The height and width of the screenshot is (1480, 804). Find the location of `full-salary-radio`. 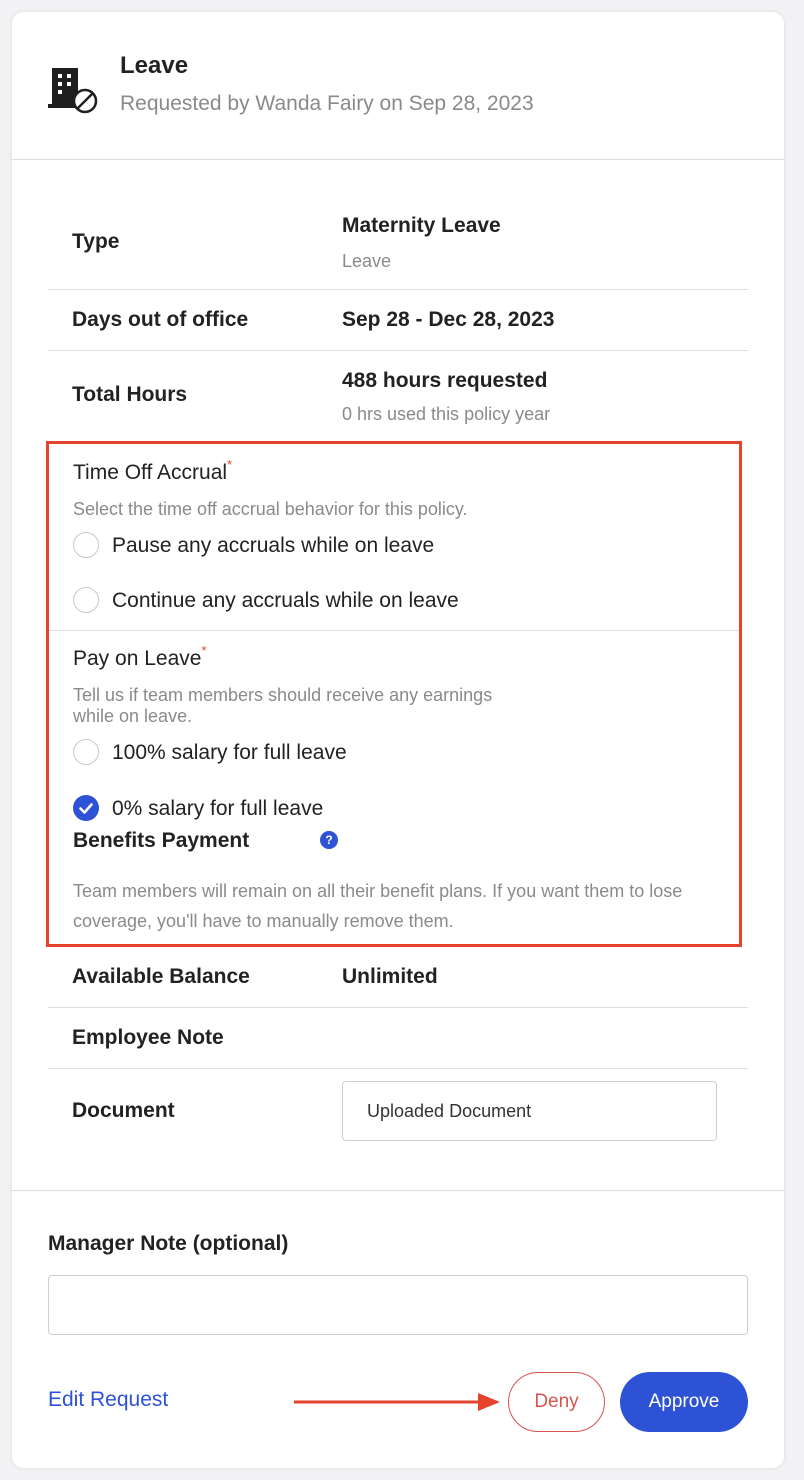

full-salary-radio is located at coordinates (86, 752).